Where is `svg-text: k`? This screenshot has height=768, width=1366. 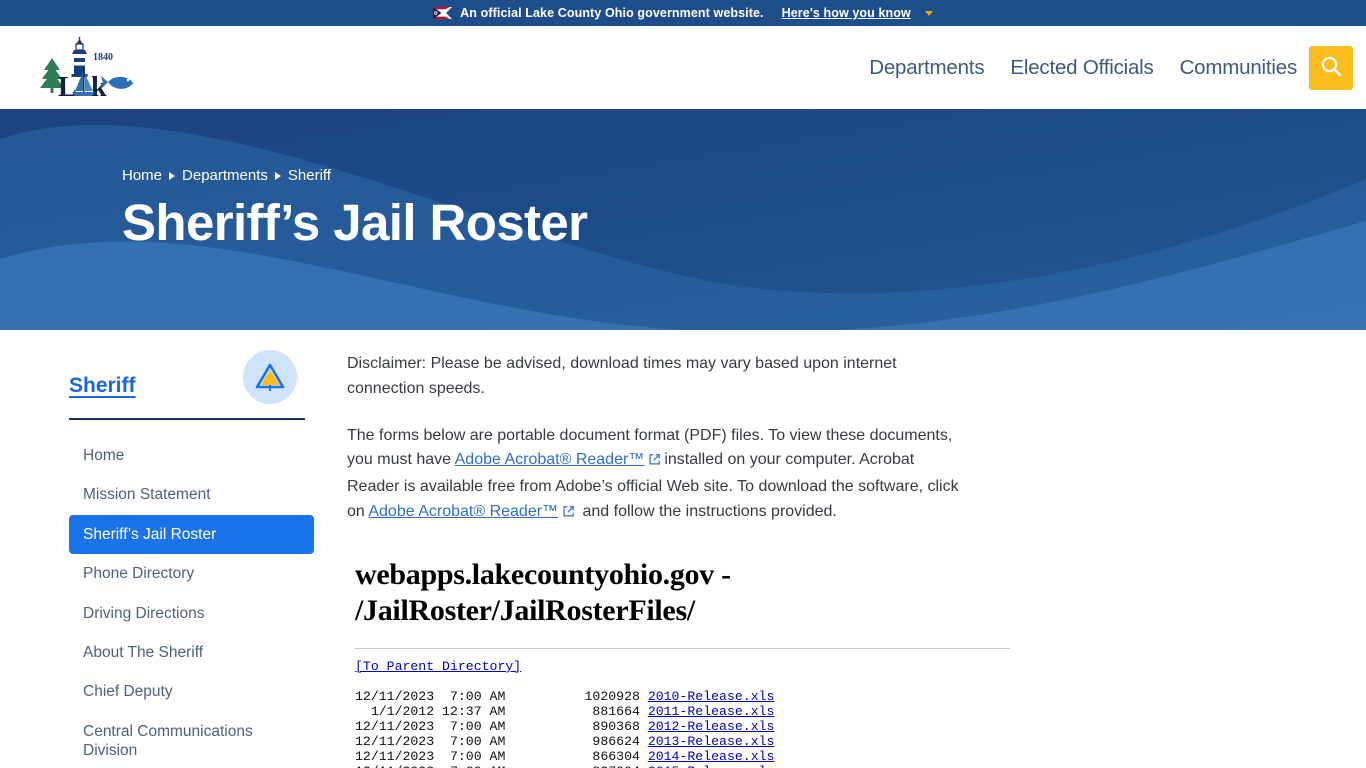
svg-text: k is located at coordinates (99, 85).